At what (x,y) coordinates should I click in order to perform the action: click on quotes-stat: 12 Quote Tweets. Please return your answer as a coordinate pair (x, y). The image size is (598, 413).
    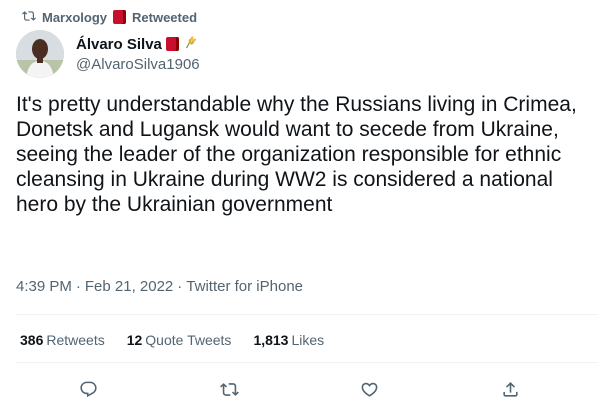
    Looking at the image, I should click on (179, 340).